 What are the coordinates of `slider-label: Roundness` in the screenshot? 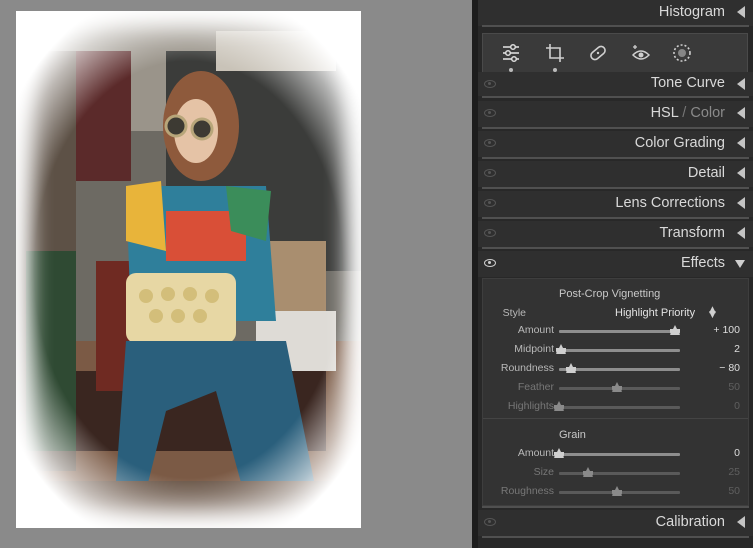 It's located at (527, 368).